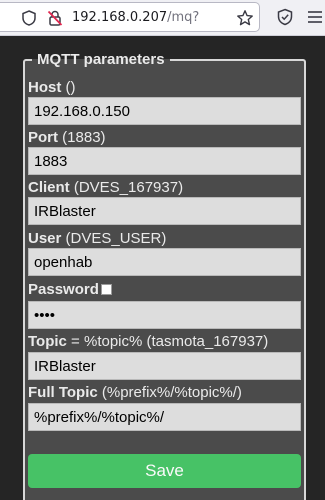 The width and height of the screenshot is (325, 500). What do you see at coordinates (55, 18) in the screenshot?
I see `lock-insecure-icon` at bounding box center [55, 18].